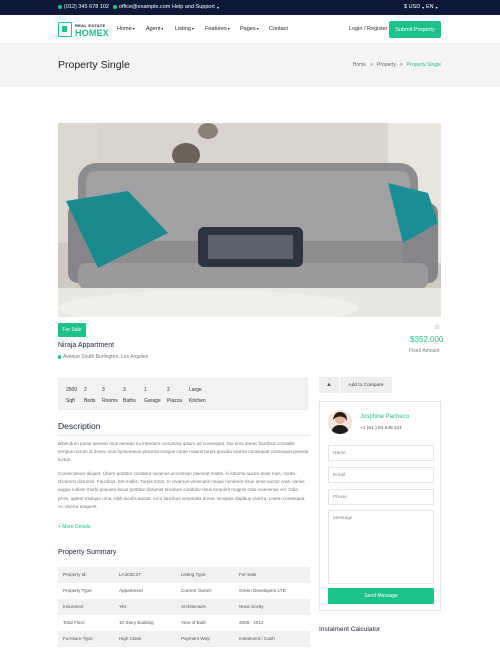  I want to click on feature-label: Beds, so click(90, 401).